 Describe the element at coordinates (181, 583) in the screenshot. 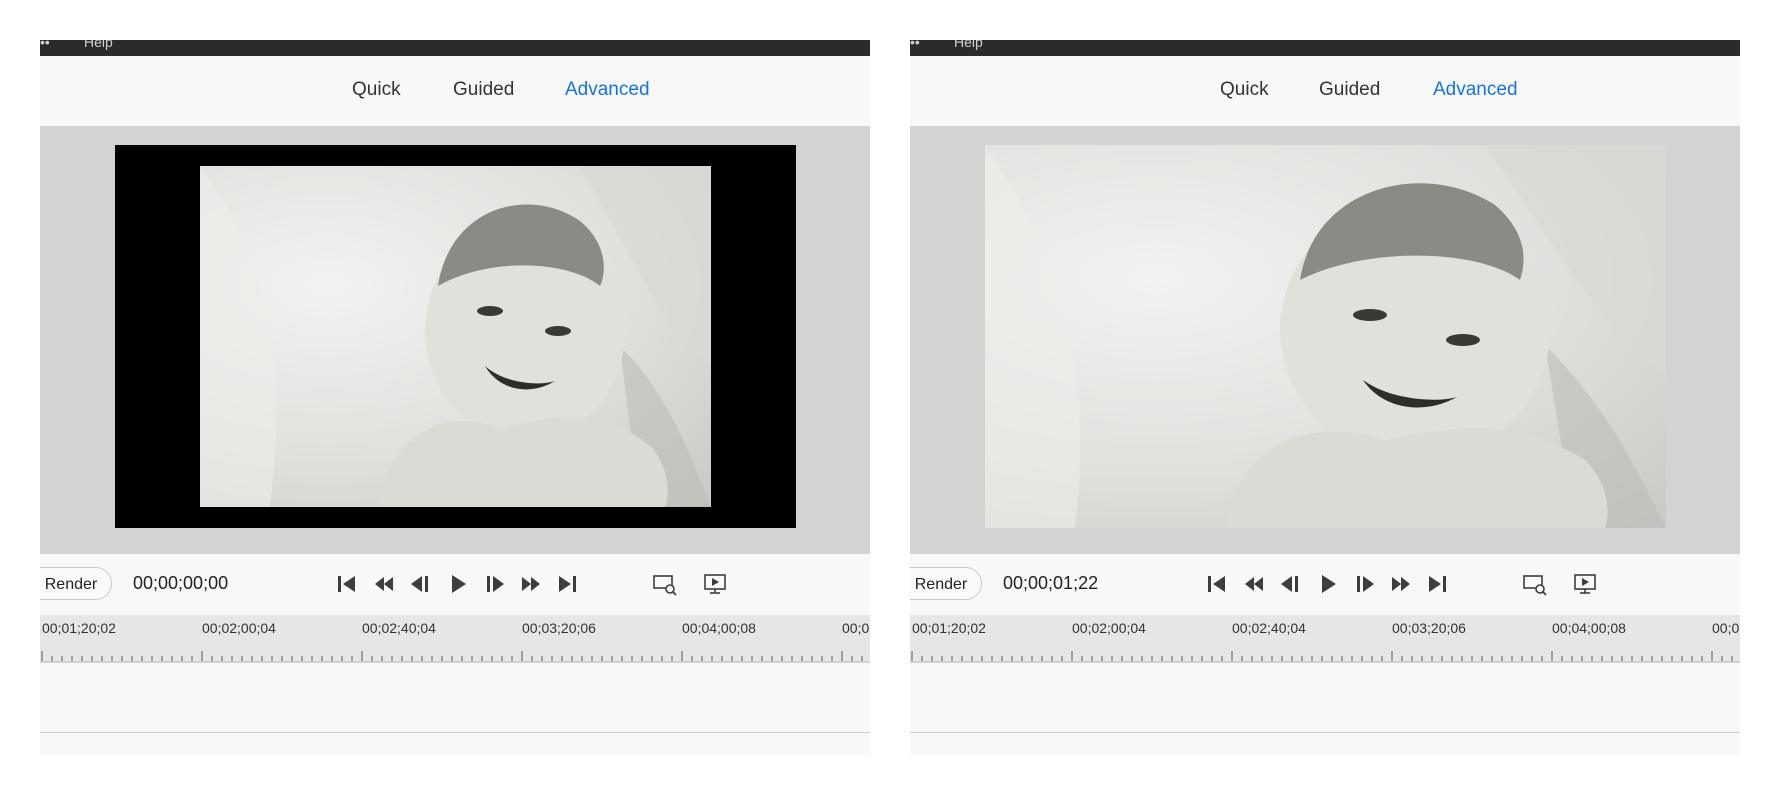

I see `current-timecode: 00;00;00;00` at that location.